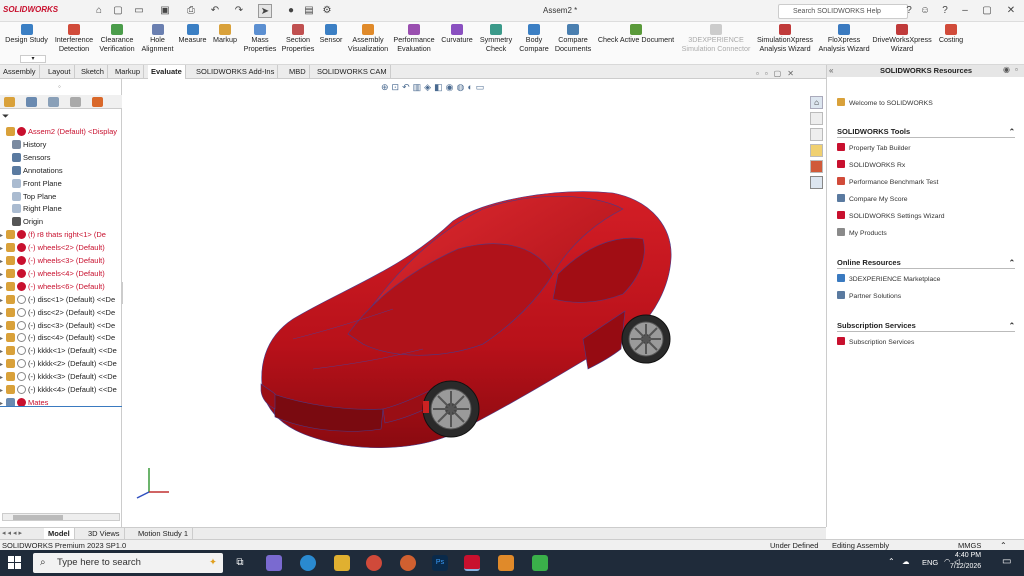 The width and height of the screenshot is (1024, 576). What do you see at coordinates (872, 199) in the screenshot?
I see `resource-link: Compare My Score` at bounding box center [872, 199].